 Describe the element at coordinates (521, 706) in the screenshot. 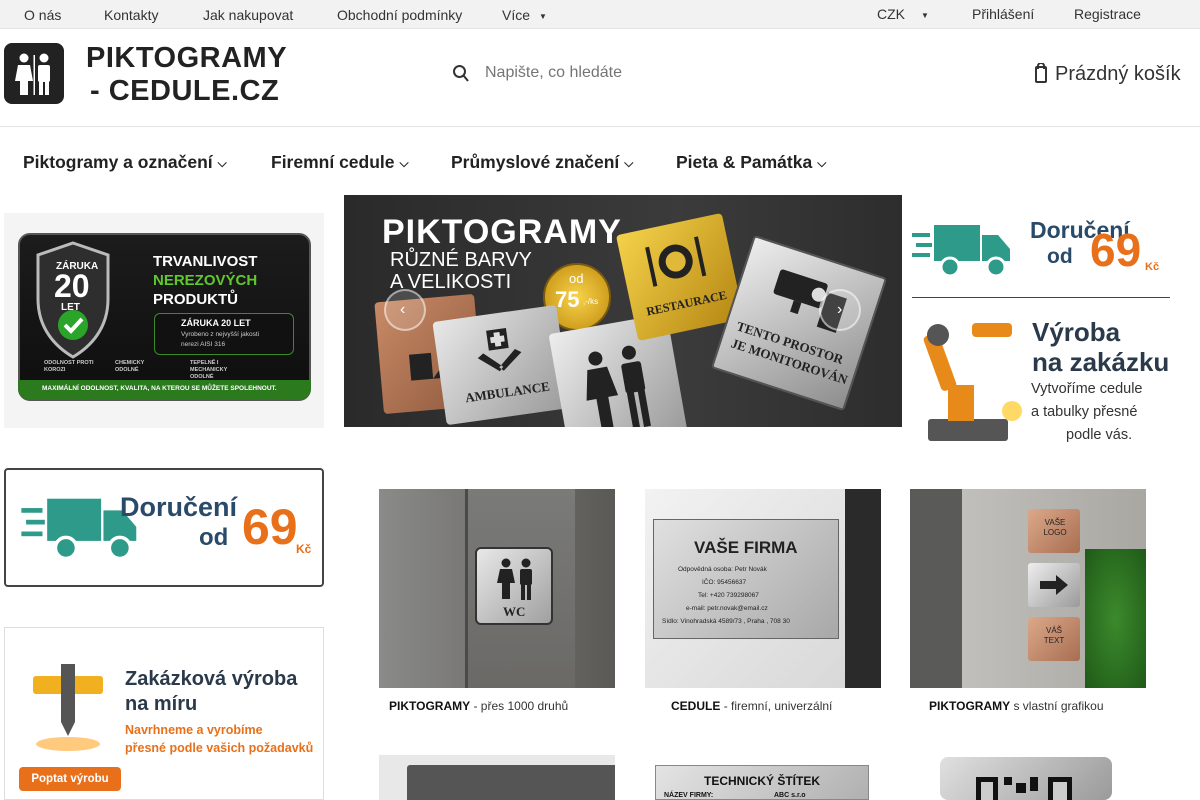

I see `caption-rest: - přes 1000 druhů` at that location.